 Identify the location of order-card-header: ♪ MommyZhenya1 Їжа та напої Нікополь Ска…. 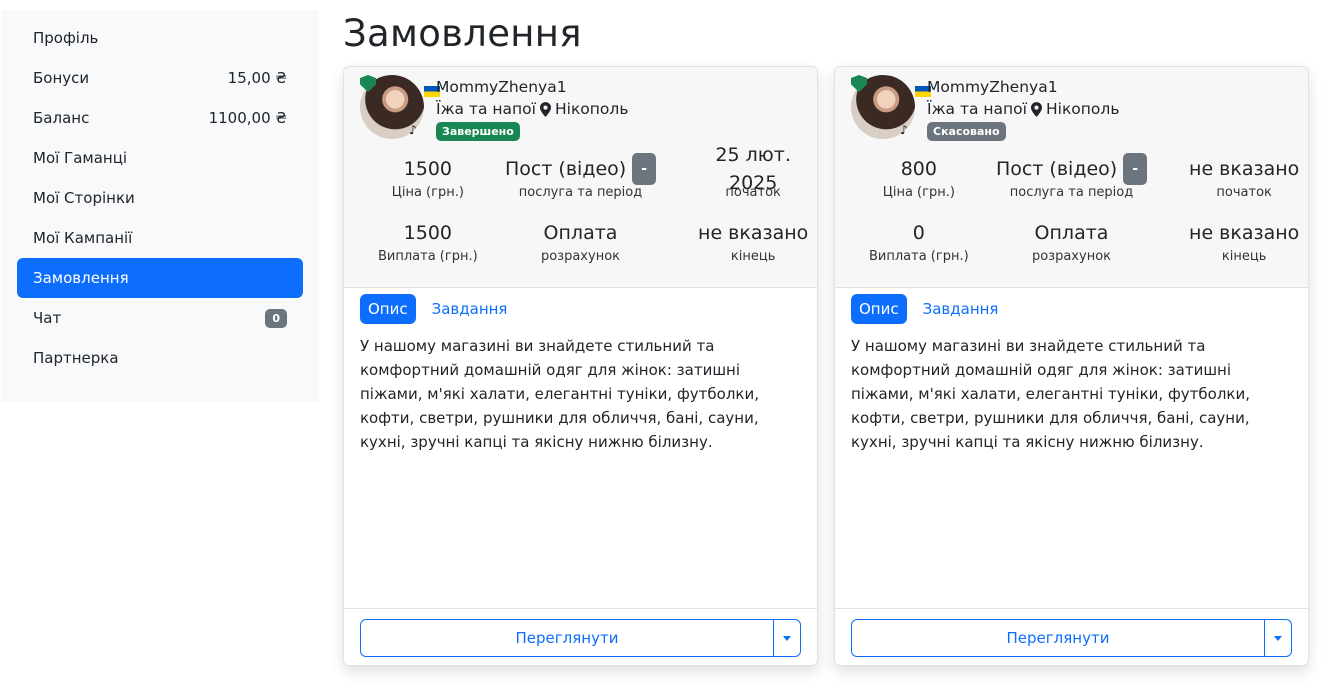
(1071, 177).